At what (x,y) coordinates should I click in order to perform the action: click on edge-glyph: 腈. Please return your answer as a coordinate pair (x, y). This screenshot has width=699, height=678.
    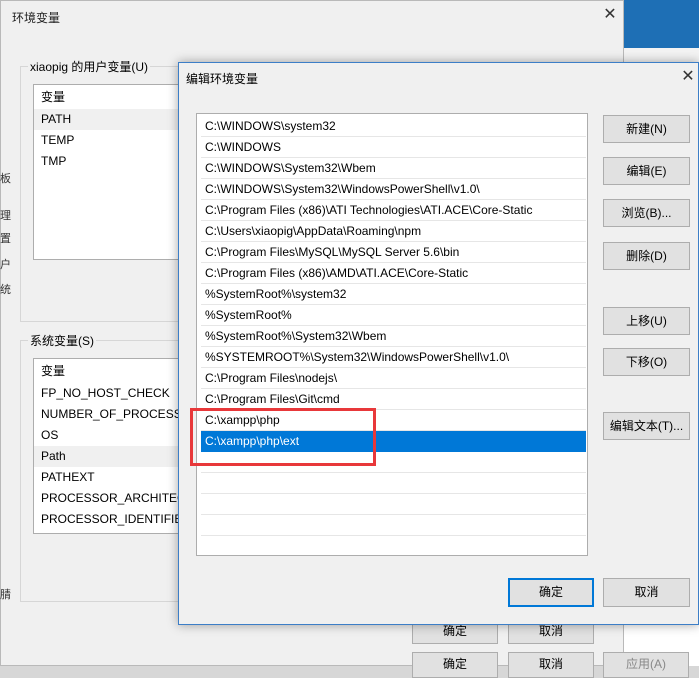
    Looking at the image, I should click on (5, 595).